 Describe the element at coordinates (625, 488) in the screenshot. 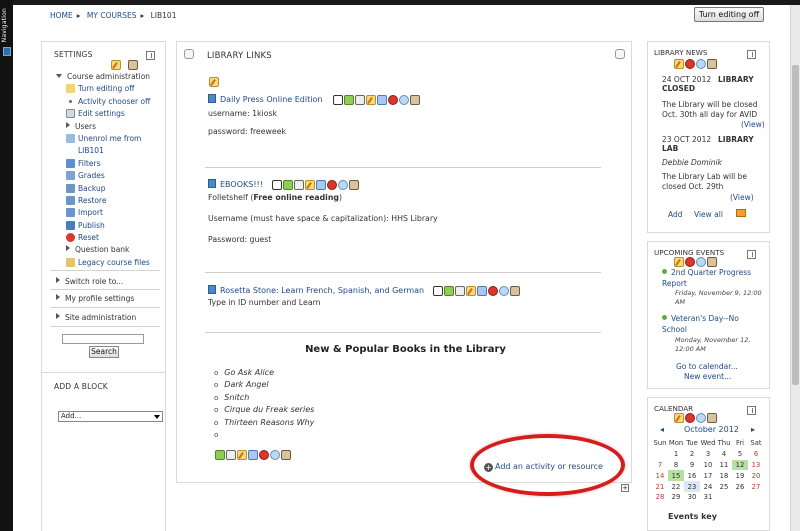

I see `add-section-icon: +` at that location.